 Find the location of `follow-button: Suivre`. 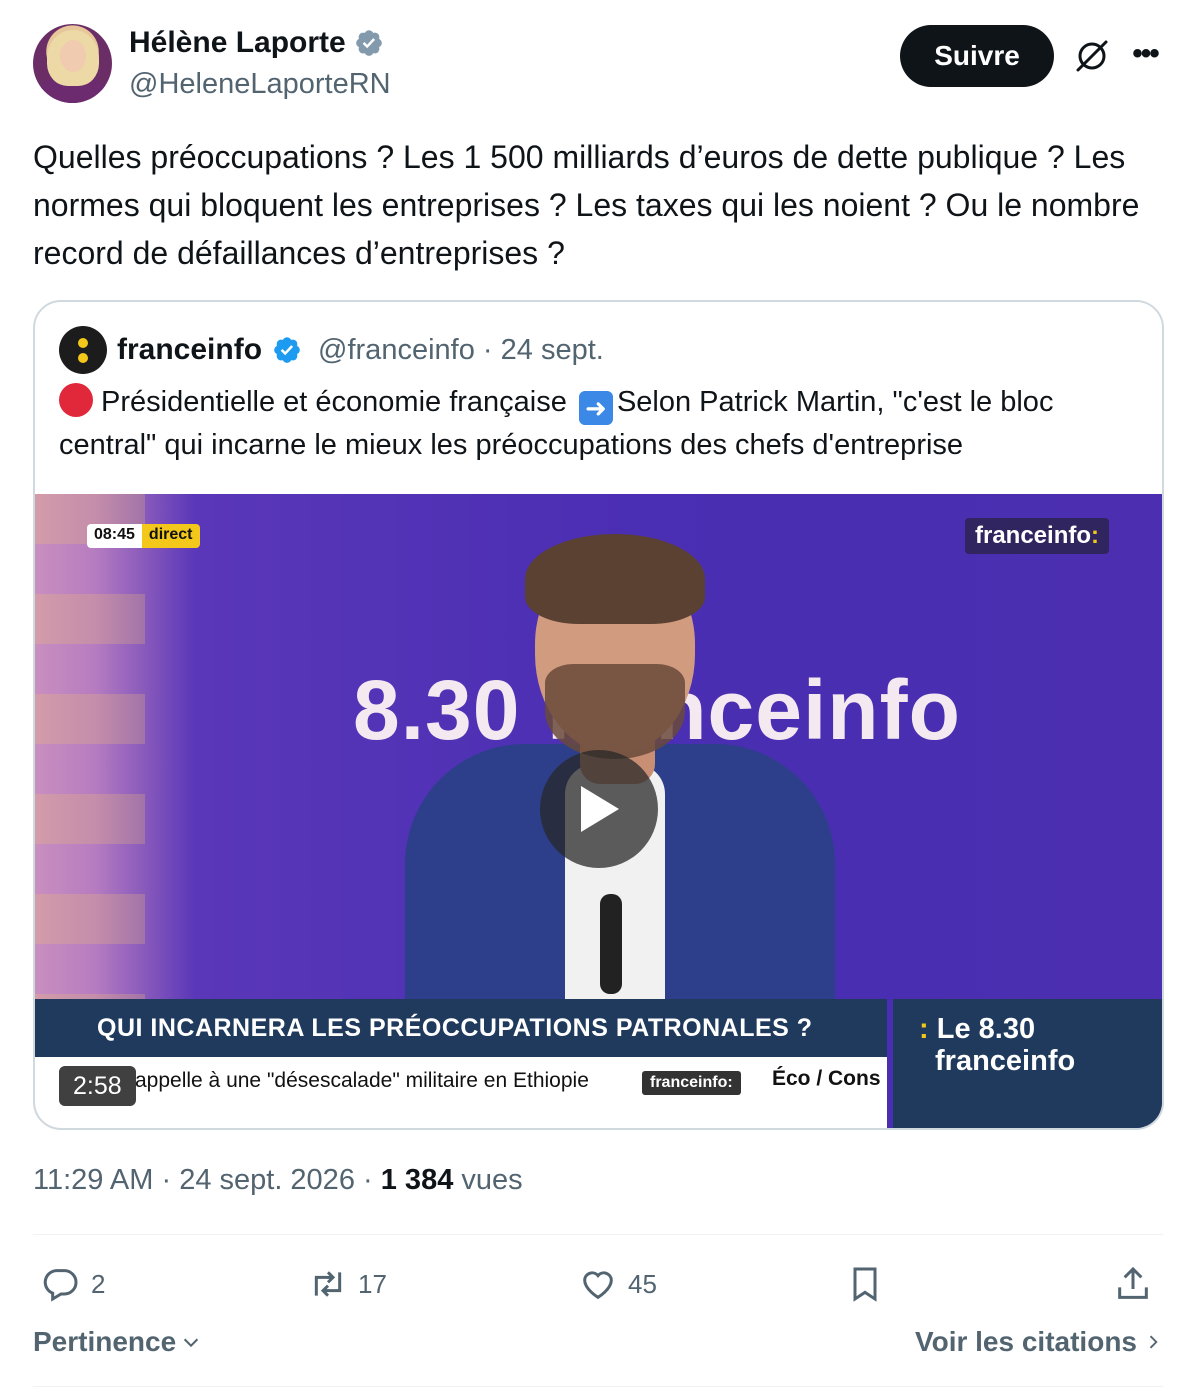

follow-button: Suivre is located at coordinates (977, 56).